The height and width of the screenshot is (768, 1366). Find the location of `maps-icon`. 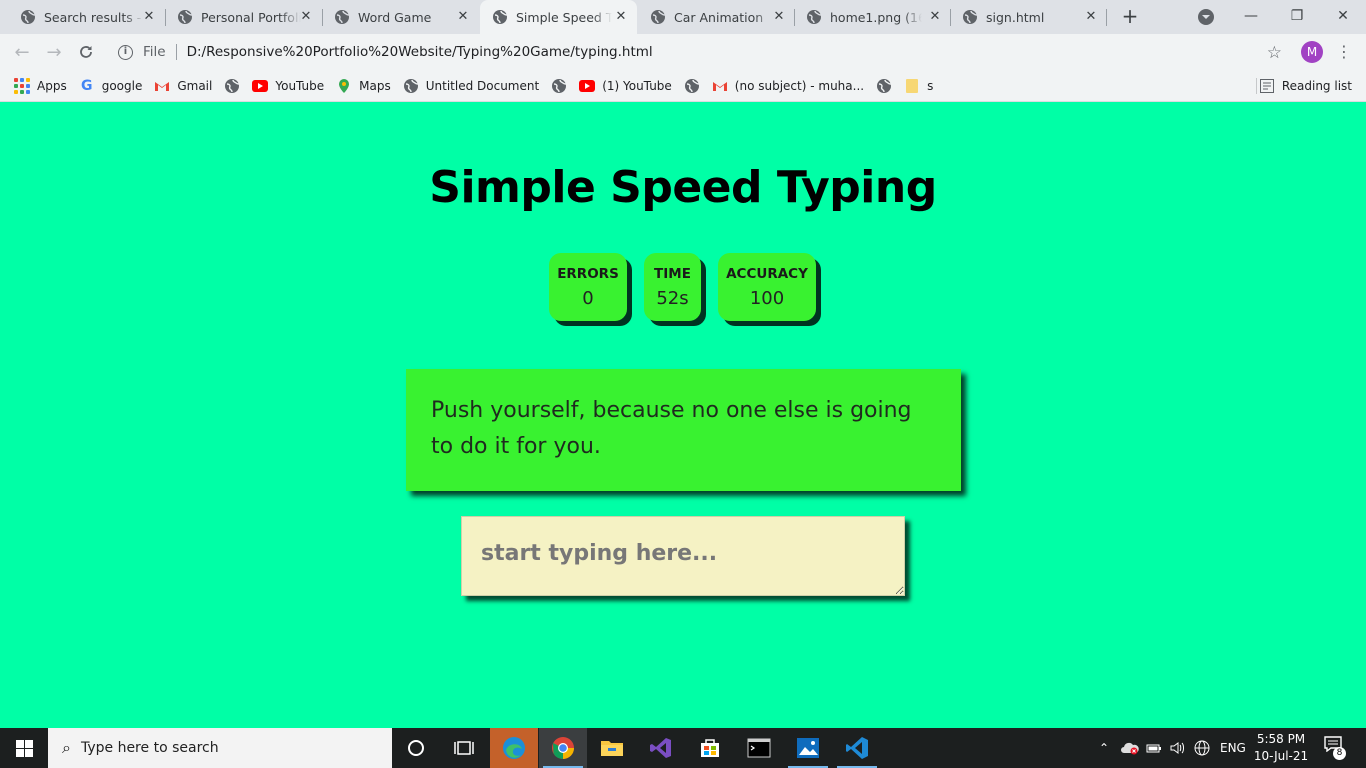

maps-icon is located at coordinates (344, 85).